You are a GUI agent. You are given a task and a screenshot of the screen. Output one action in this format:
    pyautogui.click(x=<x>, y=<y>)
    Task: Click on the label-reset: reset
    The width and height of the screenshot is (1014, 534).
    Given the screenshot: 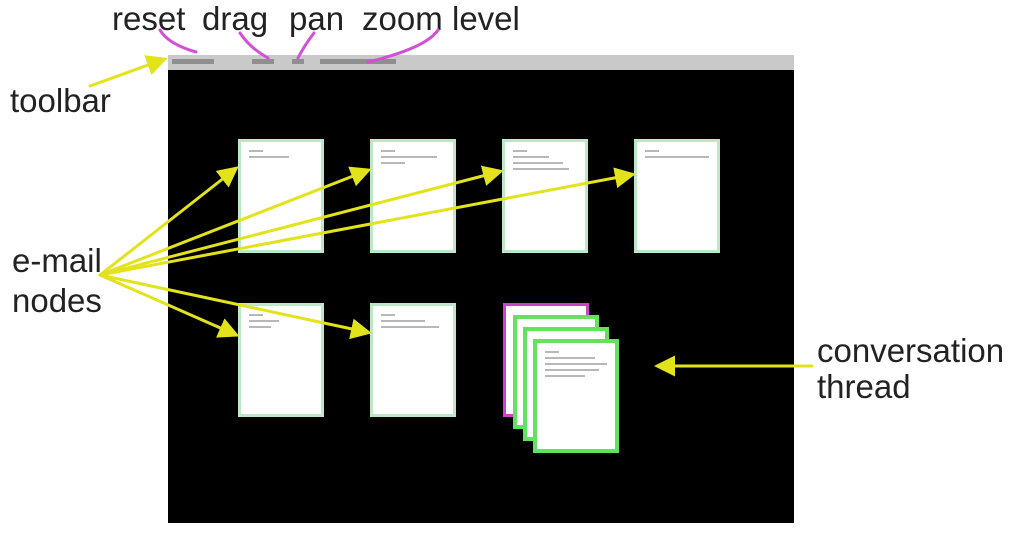 What is the action you would take?
    pyautogui.click(x=149, y=18)
    